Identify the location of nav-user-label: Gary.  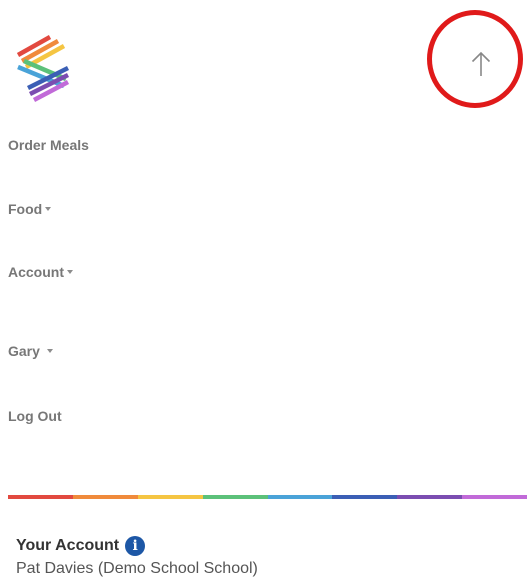
(24, 351).